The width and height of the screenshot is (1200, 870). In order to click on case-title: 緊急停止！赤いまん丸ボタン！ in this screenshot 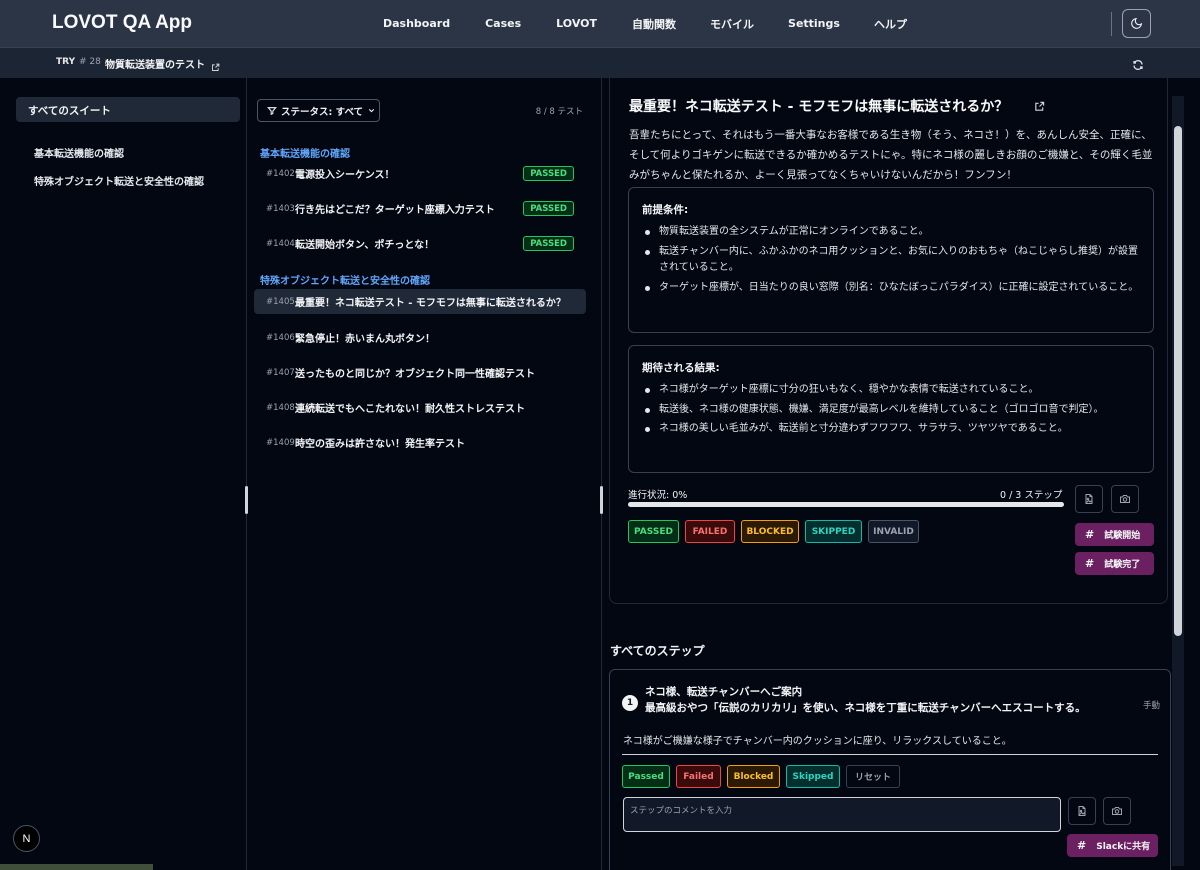, I will do `click(365, 339)`.